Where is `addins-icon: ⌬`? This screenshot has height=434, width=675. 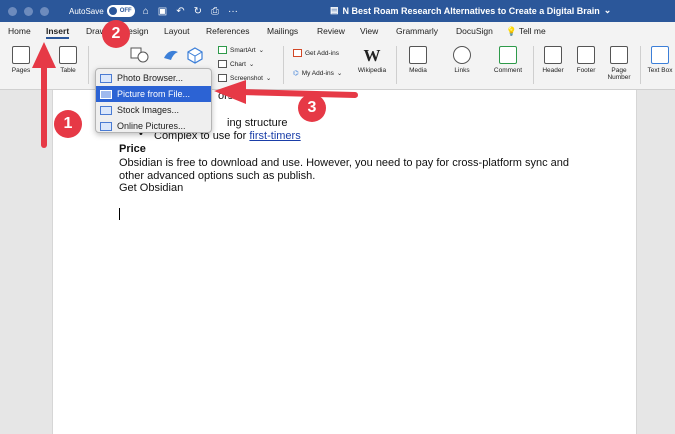 addins-icon: ⌬ is located at coordinates (296, 73).